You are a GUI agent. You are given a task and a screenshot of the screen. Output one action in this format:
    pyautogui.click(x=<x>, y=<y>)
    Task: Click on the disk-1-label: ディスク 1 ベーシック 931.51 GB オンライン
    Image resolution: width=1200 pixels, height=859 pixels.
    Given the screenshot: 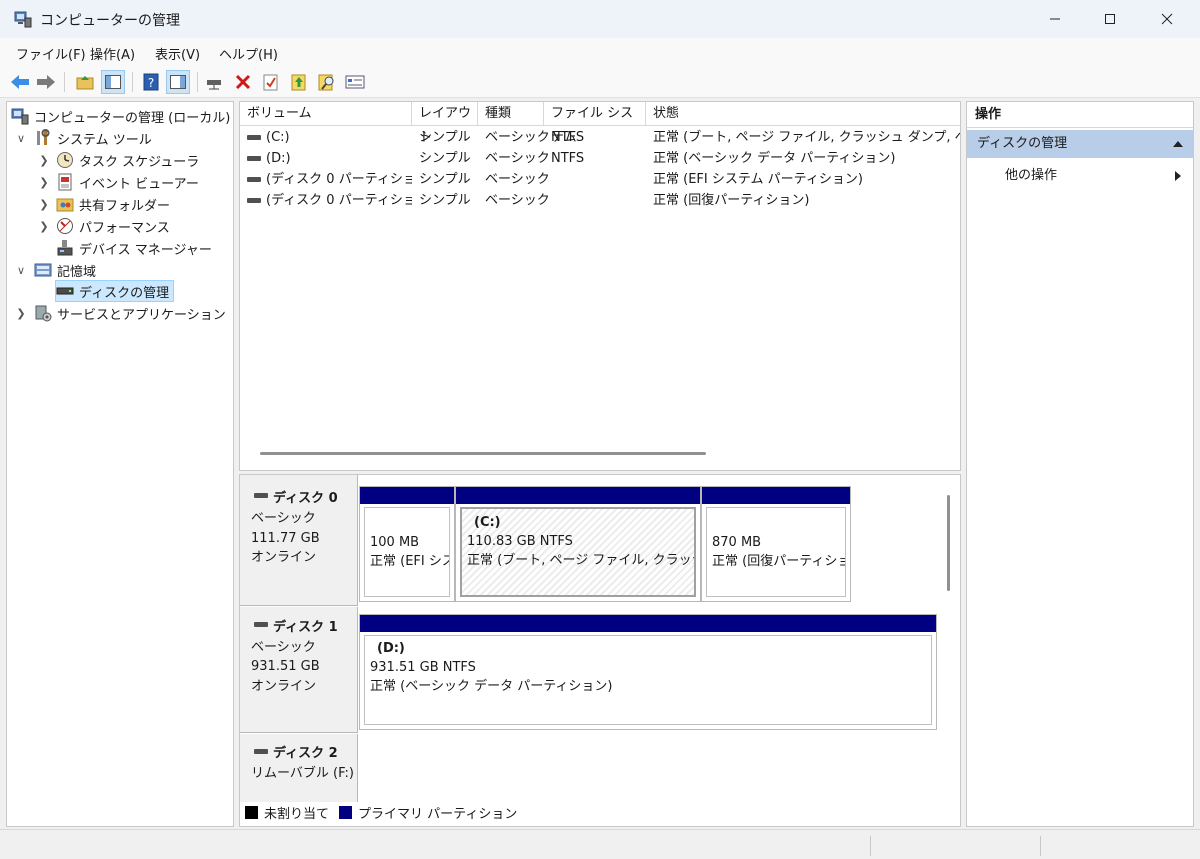 What is the action you would take?
    pyautogui.click(x=299, y=670)
    